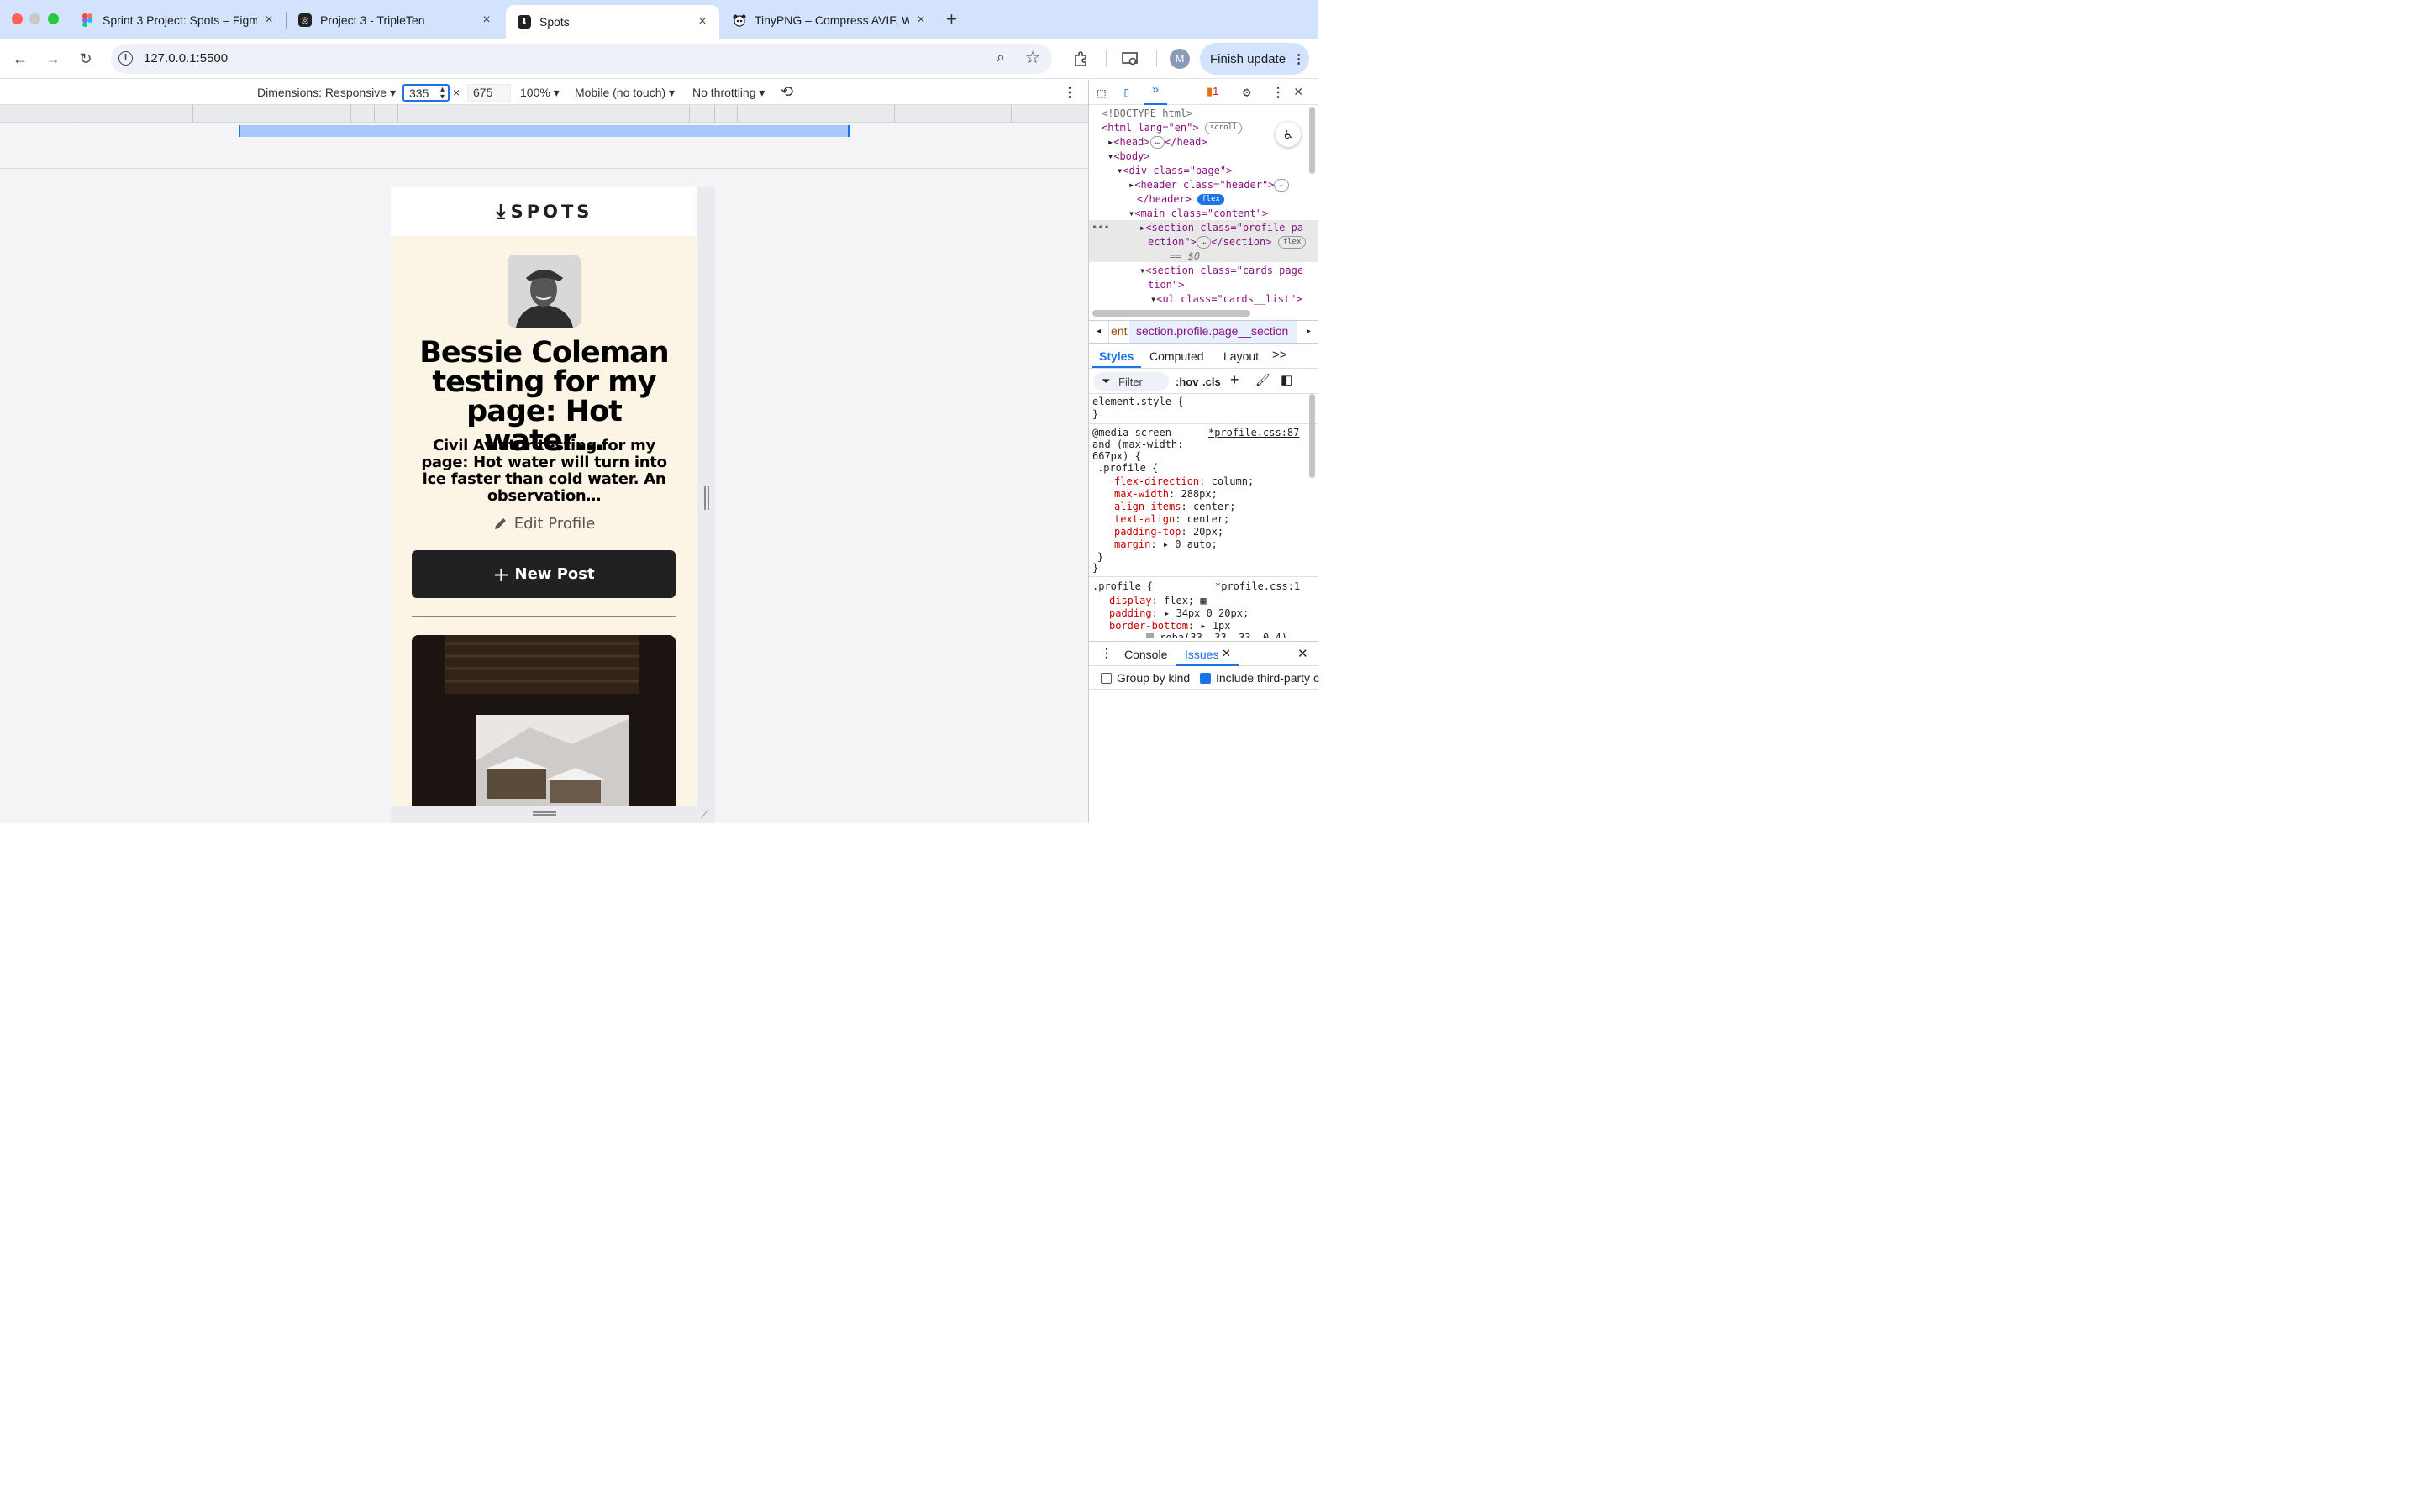  I want to click on styles-scrollbar, so click(1312, 436).